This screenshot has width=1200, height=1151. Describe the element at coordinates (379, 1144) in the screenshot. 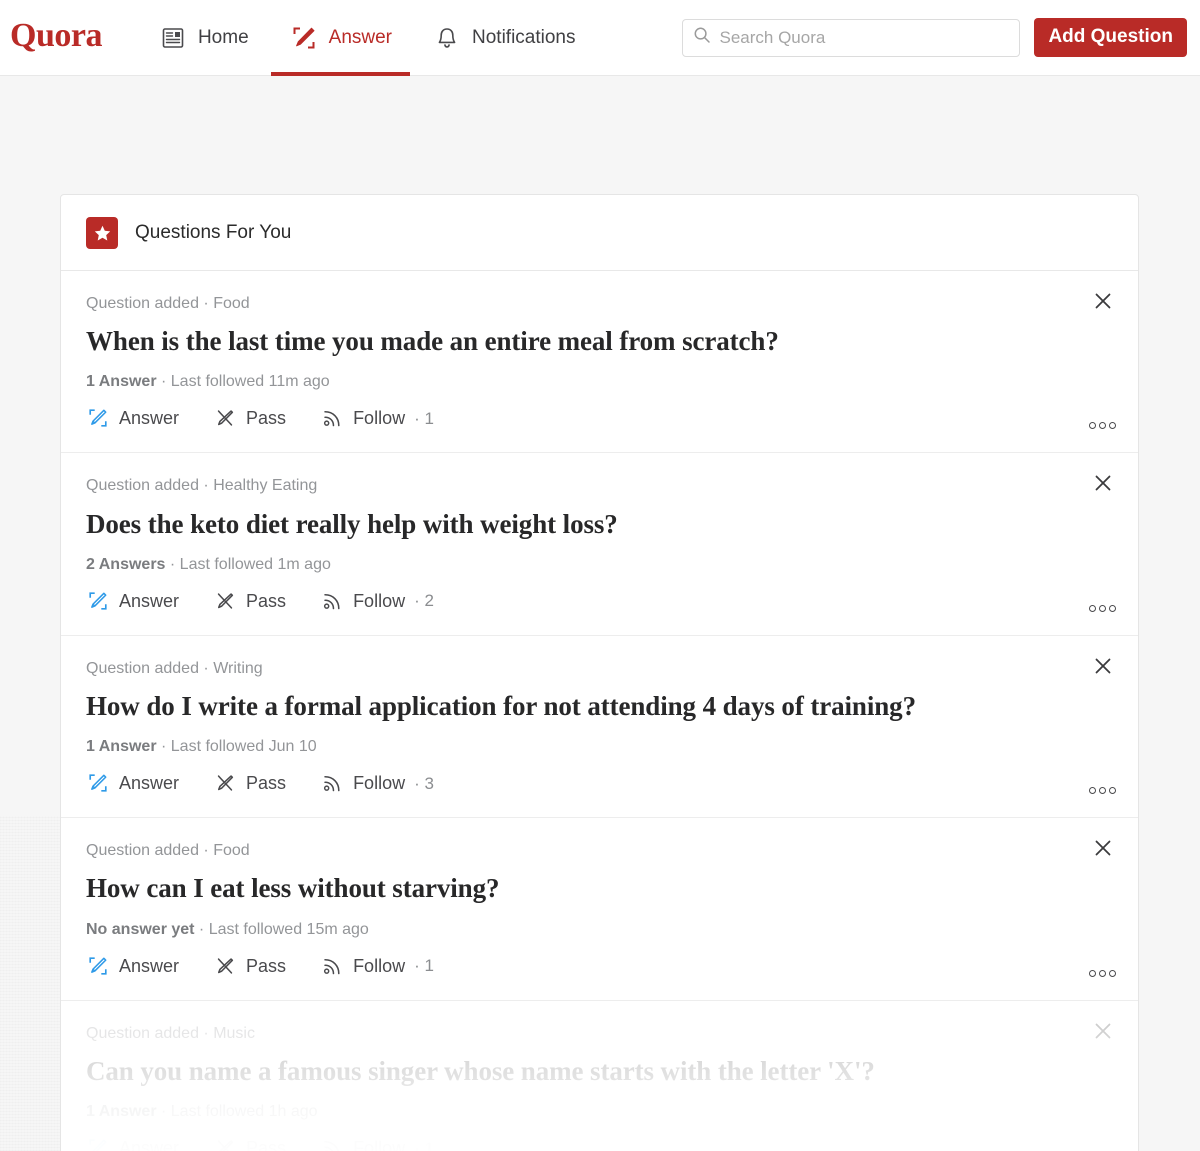

I see `follow-button-label: Follow` at that location.